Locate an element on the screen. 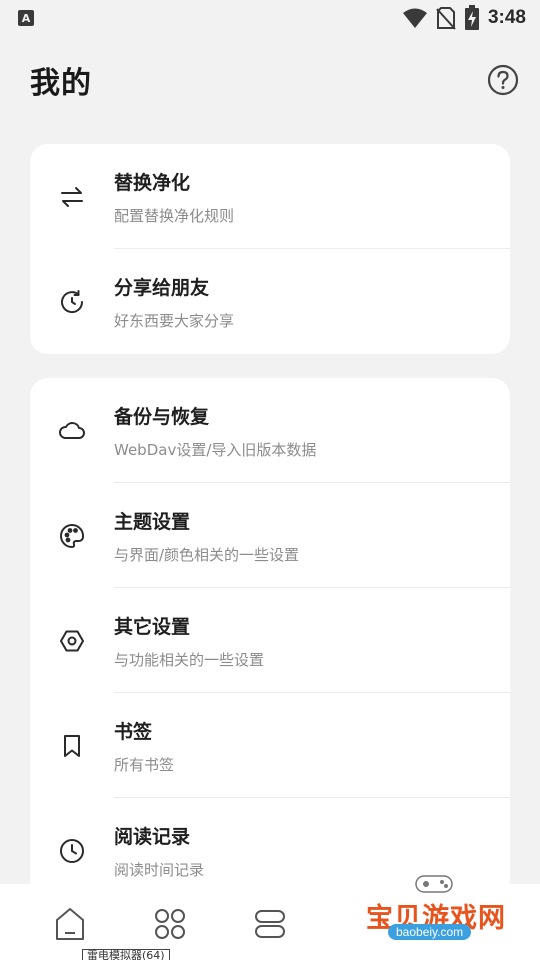 The height and width of the screenshot is (960, 540). menu-item-subtitle: WebDav设置/导入旧版本数据 is located at coordinates (215, 449).